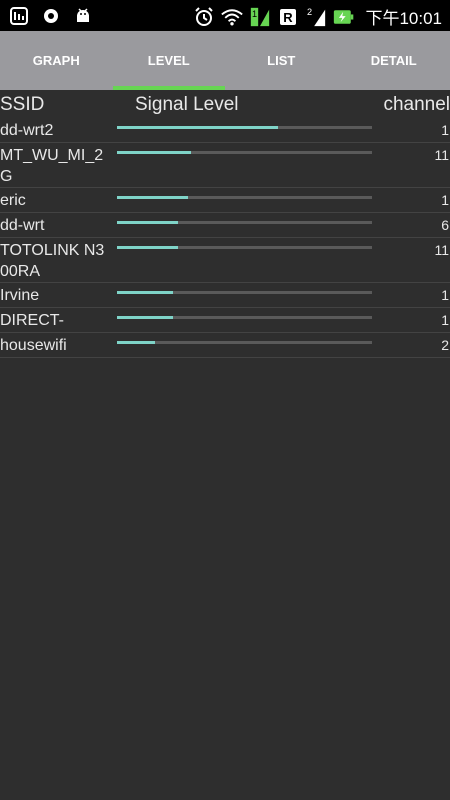 This screenshot has height=800, width=450. I want to click on cloud-icon, so click(51, 16).